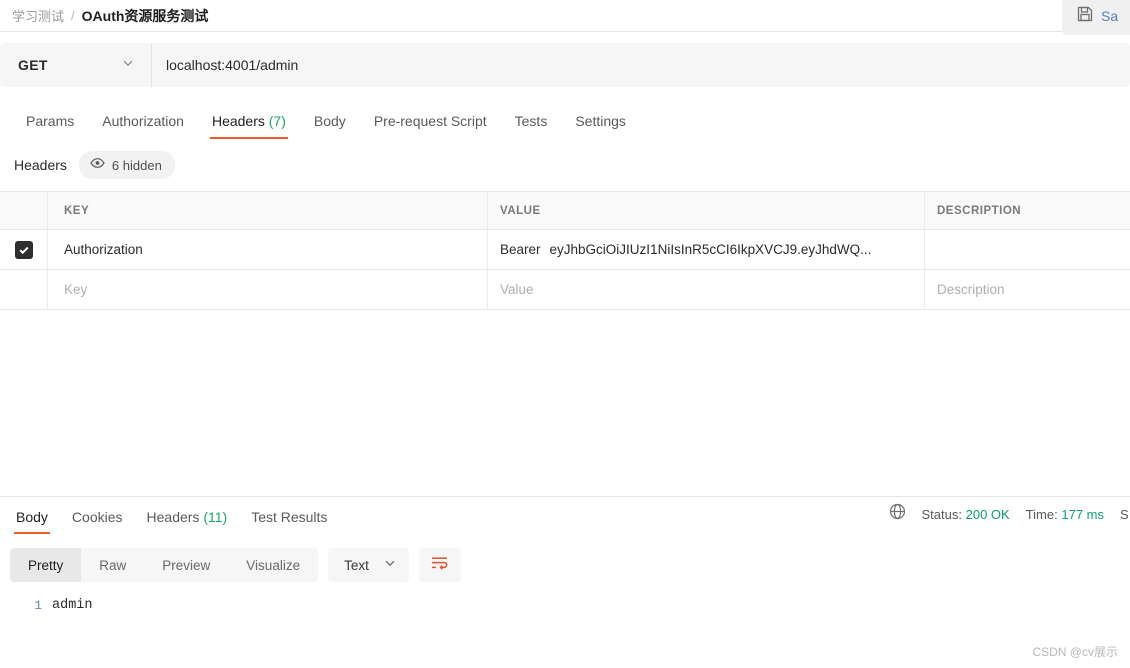  I want to click on response-type-select: Text, so click(368, 565).